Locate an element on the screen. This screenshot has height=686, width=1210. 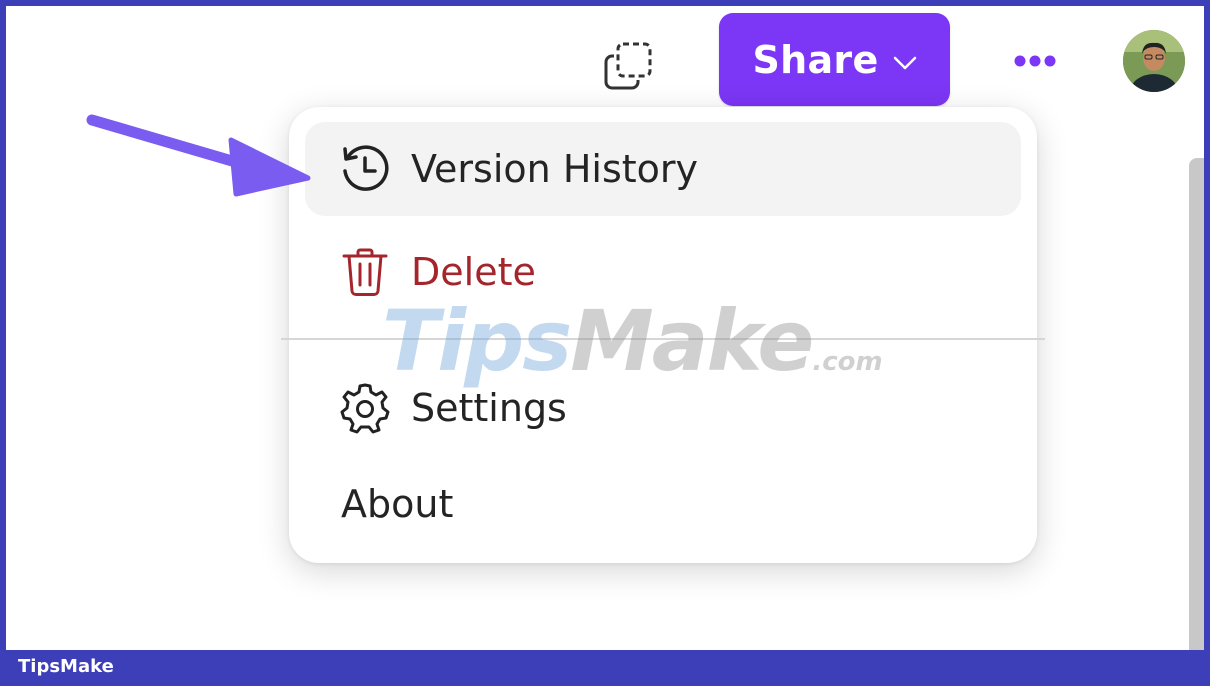
menu-item-about: About is located at coordinates (663, 504).